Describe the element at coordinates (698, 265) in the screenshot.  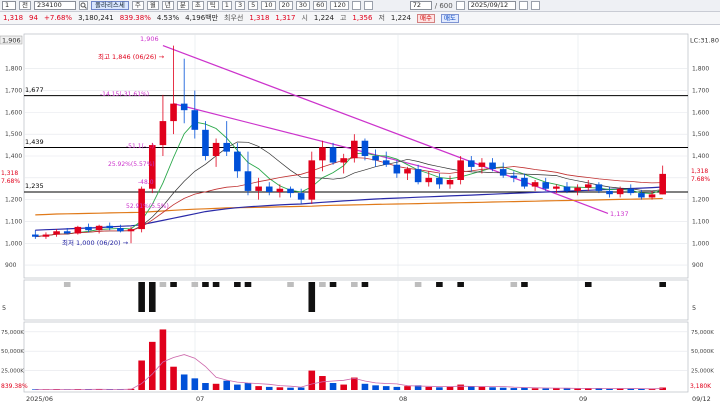
I see `price-tick-right: 900` at that location.